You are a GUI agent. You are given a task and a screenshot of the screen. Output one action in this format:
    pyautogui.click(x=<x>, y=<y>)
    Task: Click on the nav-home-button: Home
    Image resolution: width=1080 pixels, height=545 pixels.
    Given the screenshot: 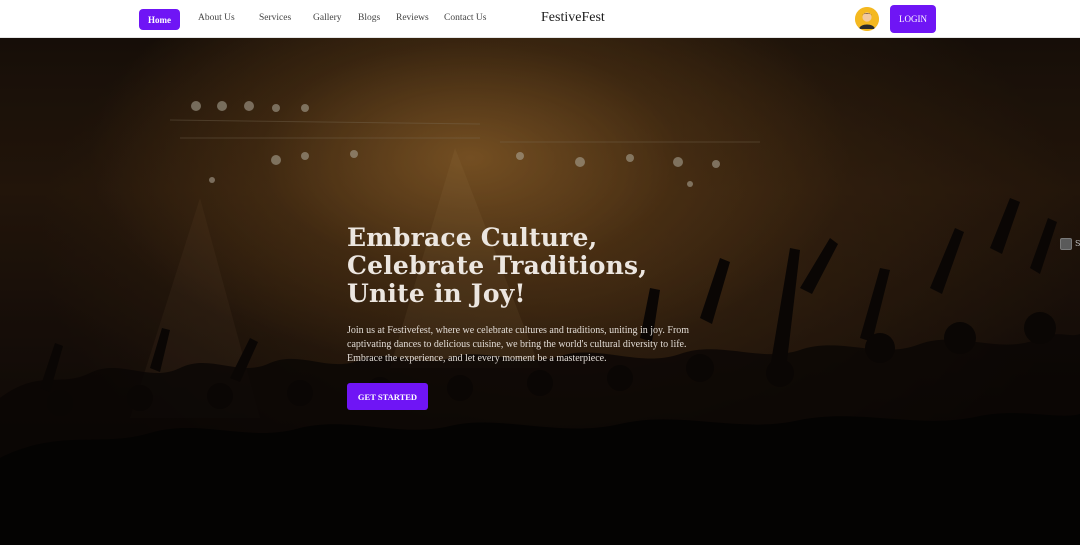 What is the action you would take?
    pyautogui.click(x=159, y=19)
    